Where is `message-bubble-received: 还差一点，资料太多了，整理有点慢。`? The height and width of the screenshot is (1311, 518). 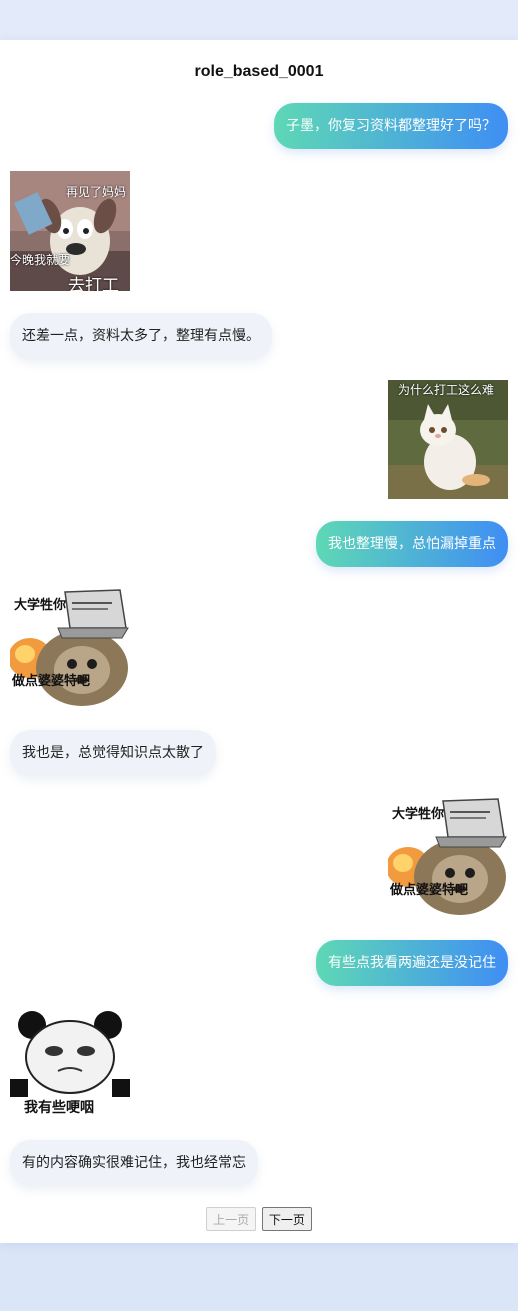 message-bubble-received: 还差一点，资料太多了，整理有点慢。 is located at coordinates (141, 336).